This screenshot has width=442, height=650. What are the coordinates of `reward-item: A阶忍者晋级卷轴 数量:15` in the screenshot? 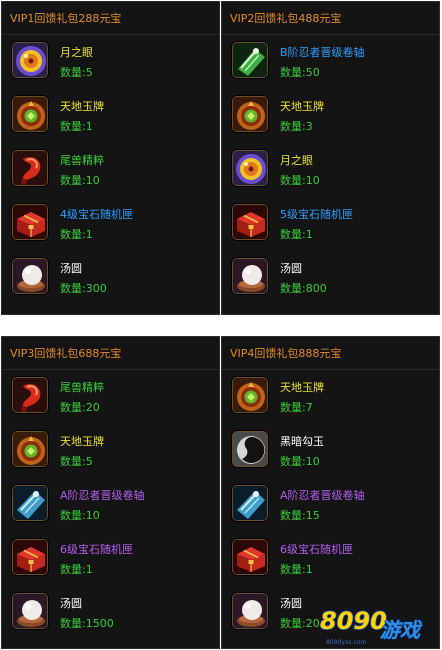 It's located at (330, 505).